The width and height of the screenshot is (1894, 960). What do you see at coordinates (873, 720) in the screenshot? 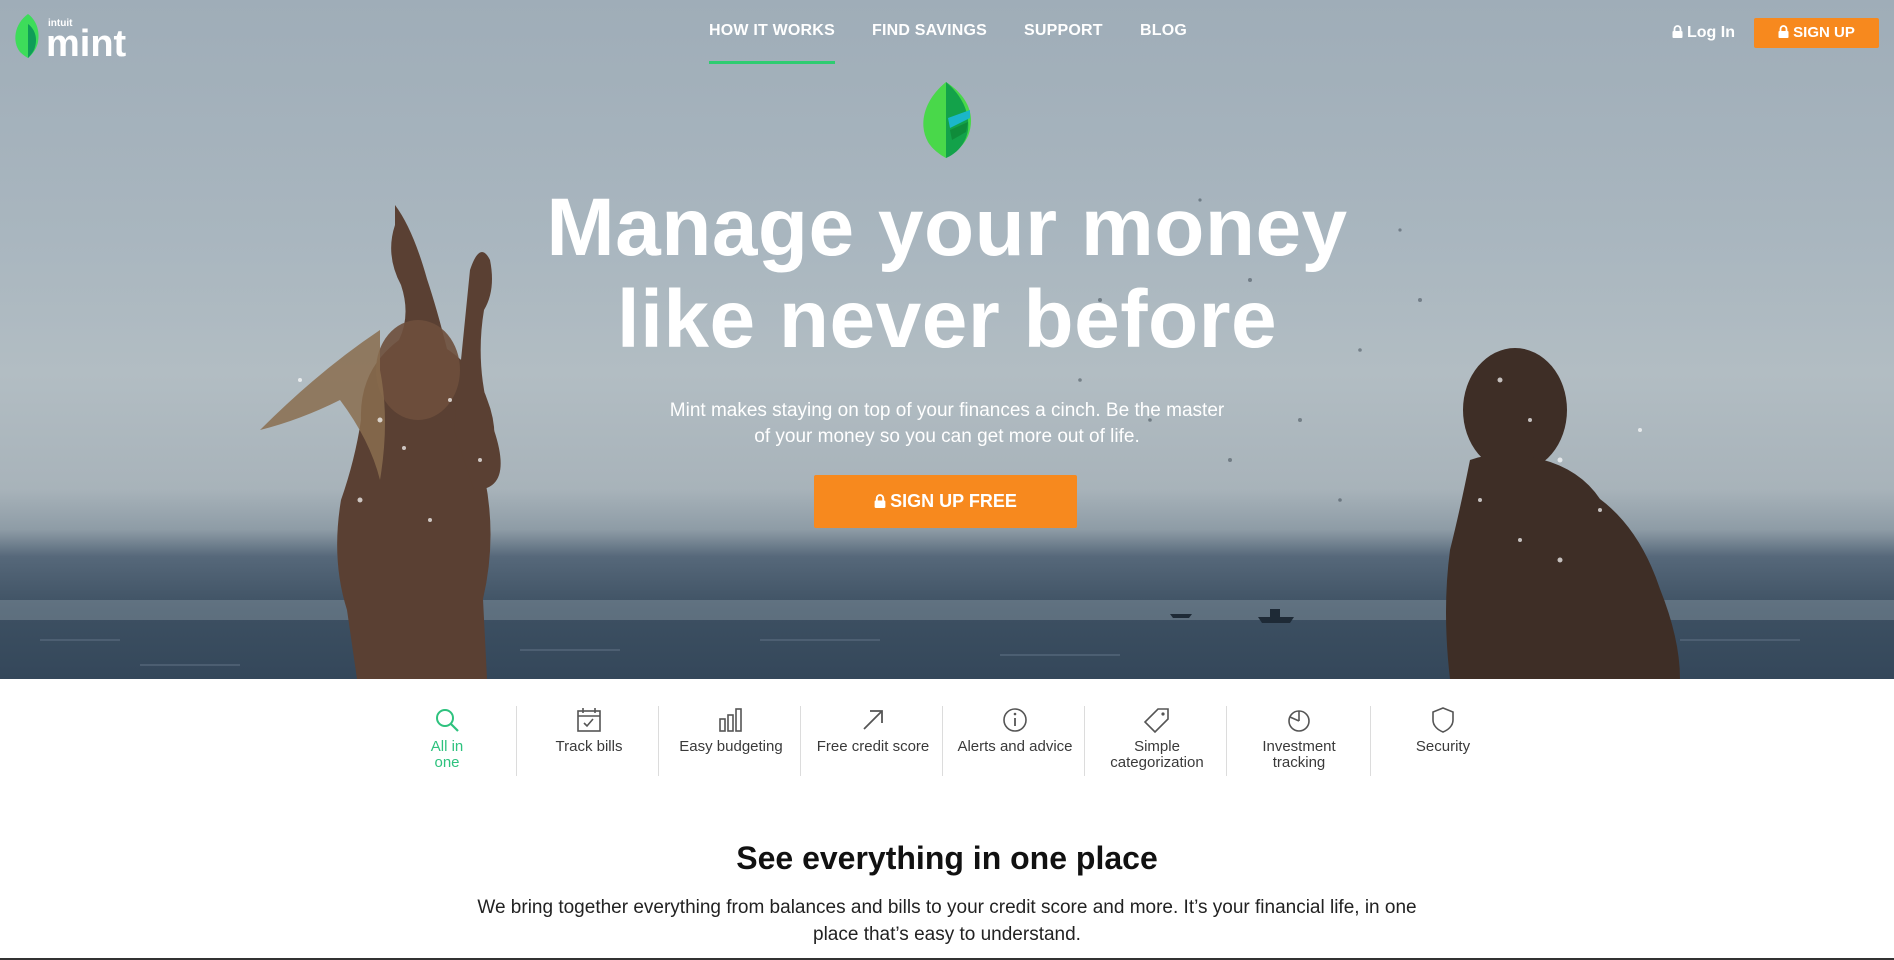
I see `arrow-up-right-icon` at bounding box center [873, 720].